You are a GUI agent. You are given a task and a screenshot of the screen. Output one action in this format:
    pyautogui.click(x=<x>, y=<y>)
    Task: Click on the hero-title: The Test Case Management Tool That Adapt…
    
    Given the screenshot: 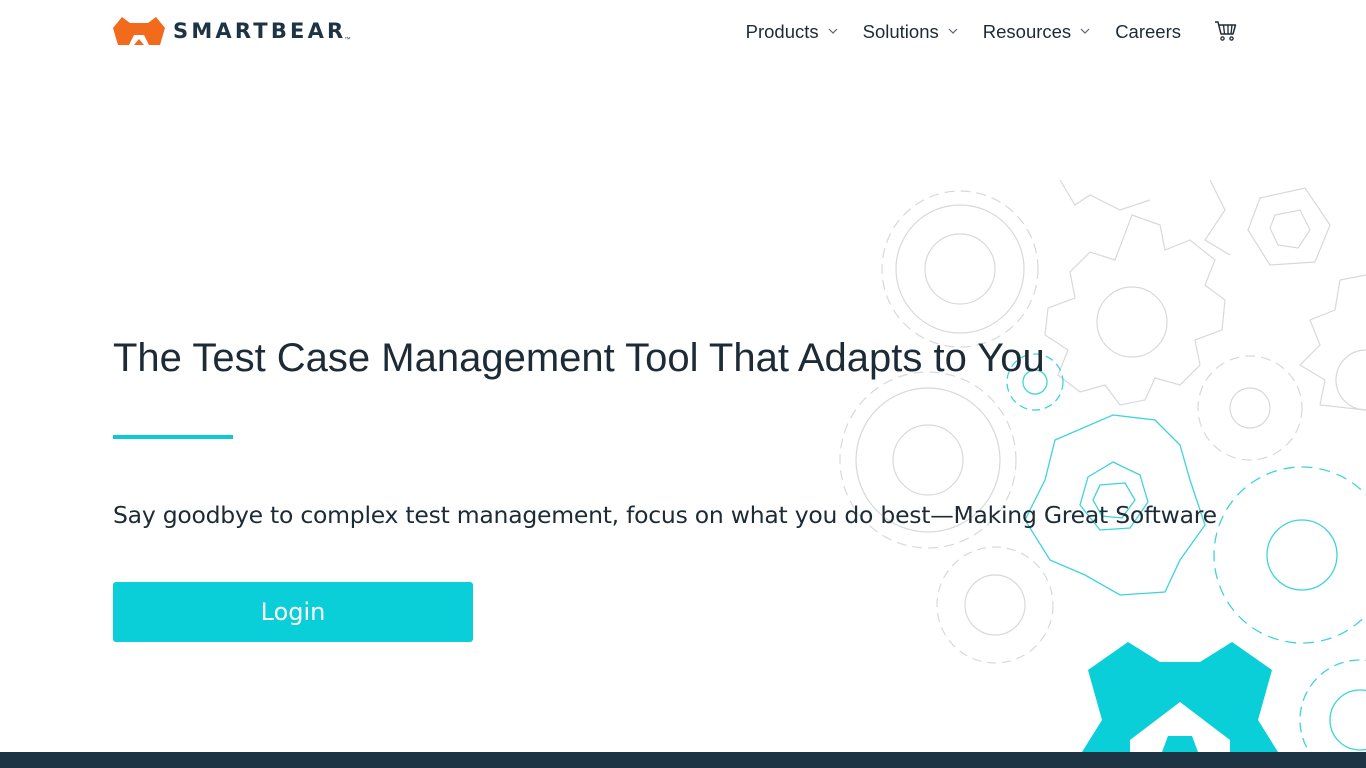 What is the action you would take?
    pyautogui.click(x=579, y=358)
    